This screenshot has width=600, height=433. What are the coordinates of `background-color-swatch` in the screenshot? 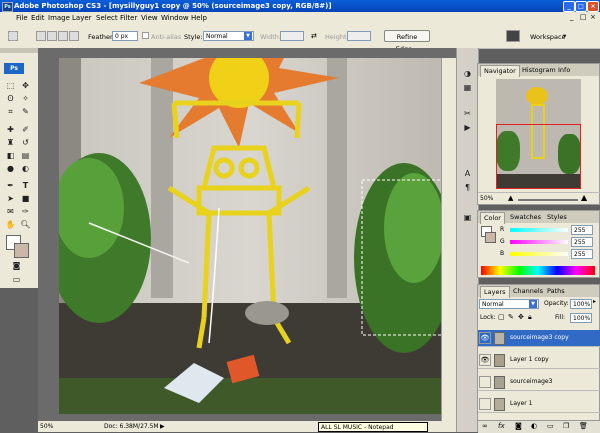 It's located at (21, 250).